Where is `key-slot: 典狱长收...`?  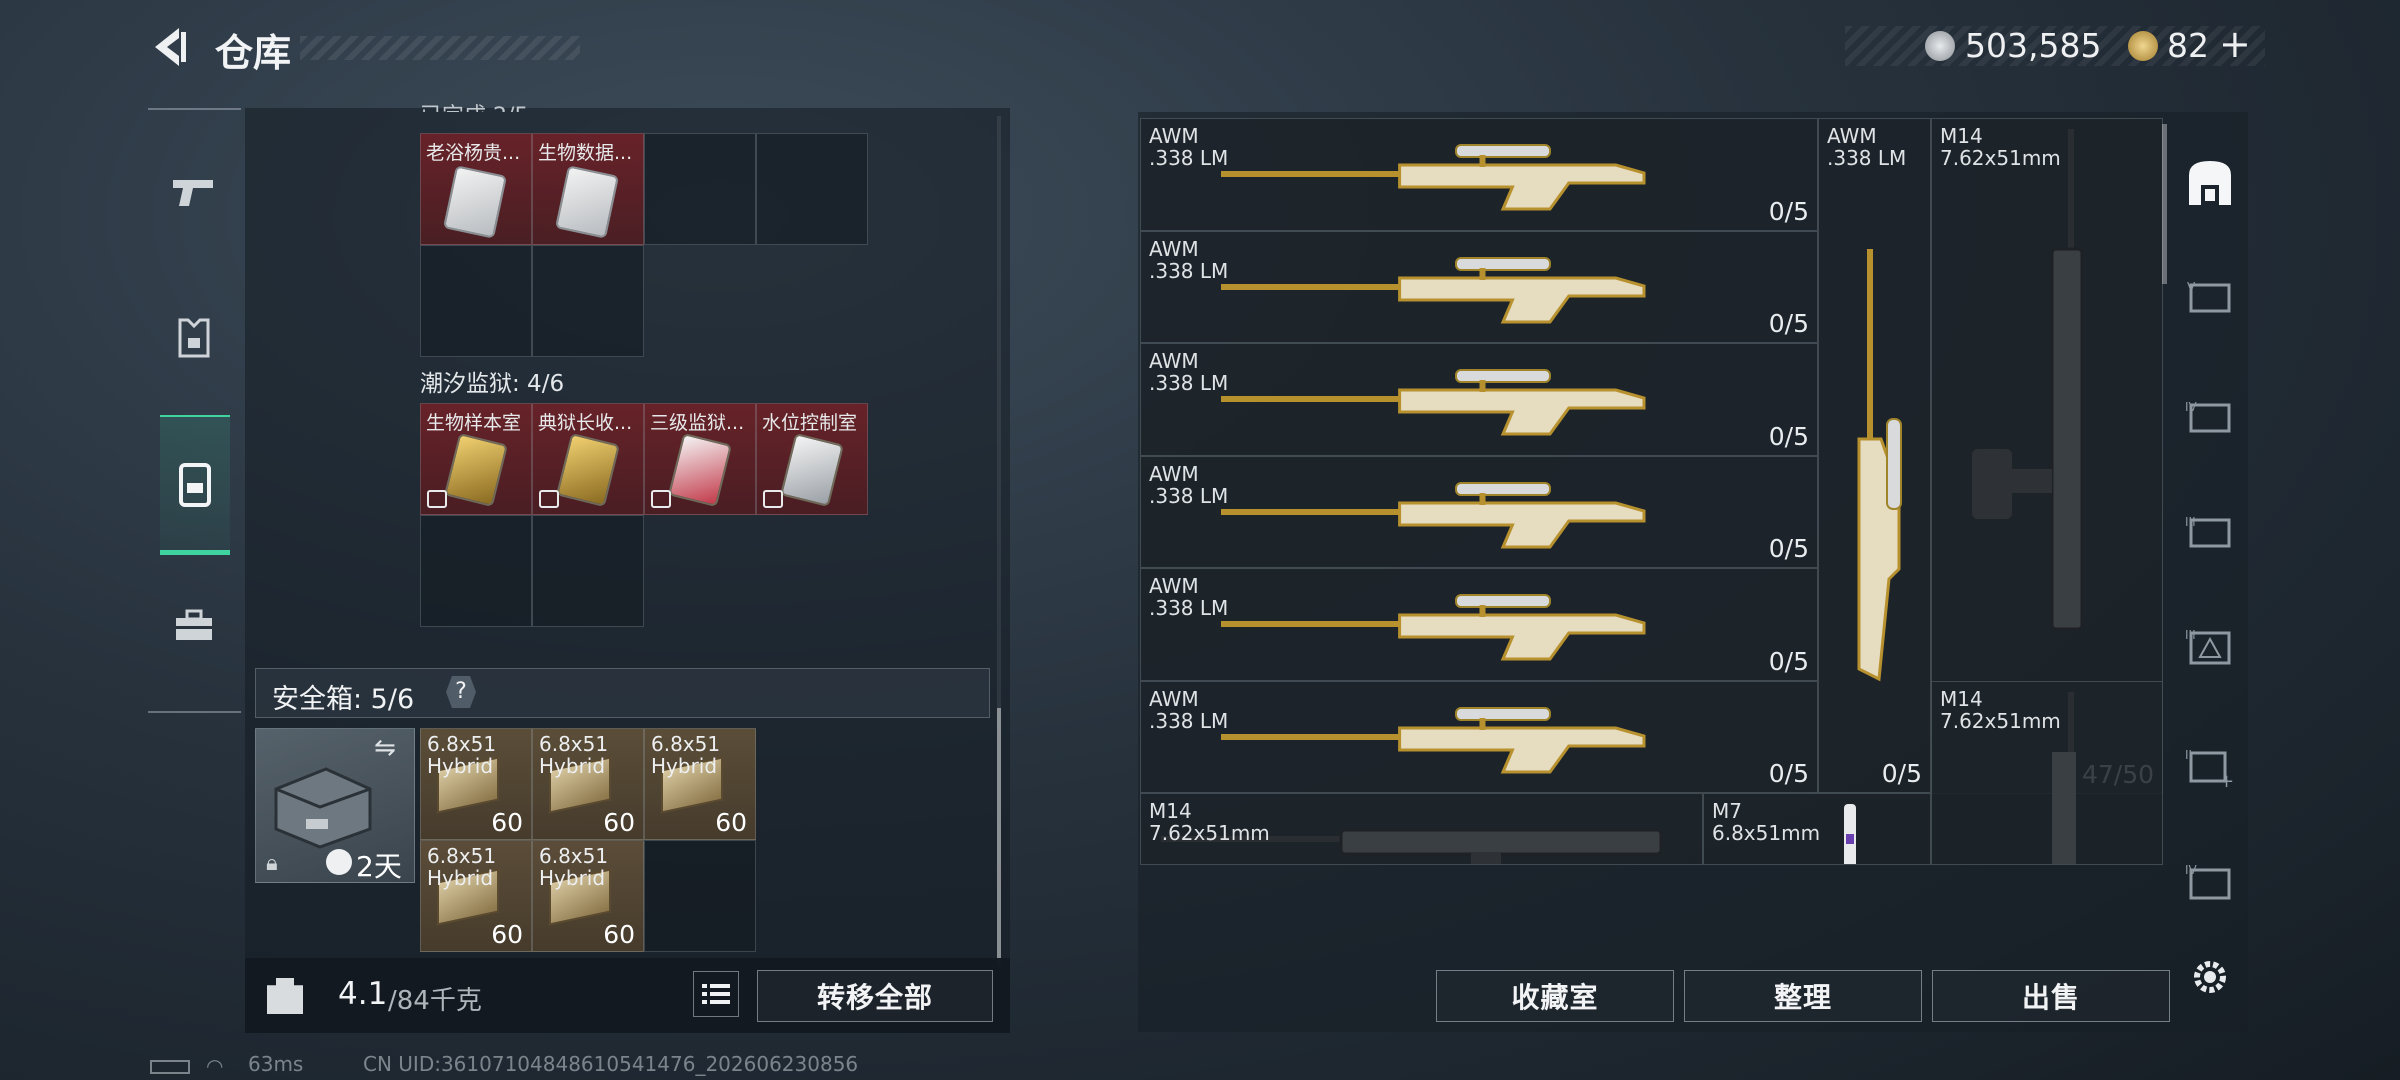
key-slot: 典狱长收... is located at coordinates (588, 459).